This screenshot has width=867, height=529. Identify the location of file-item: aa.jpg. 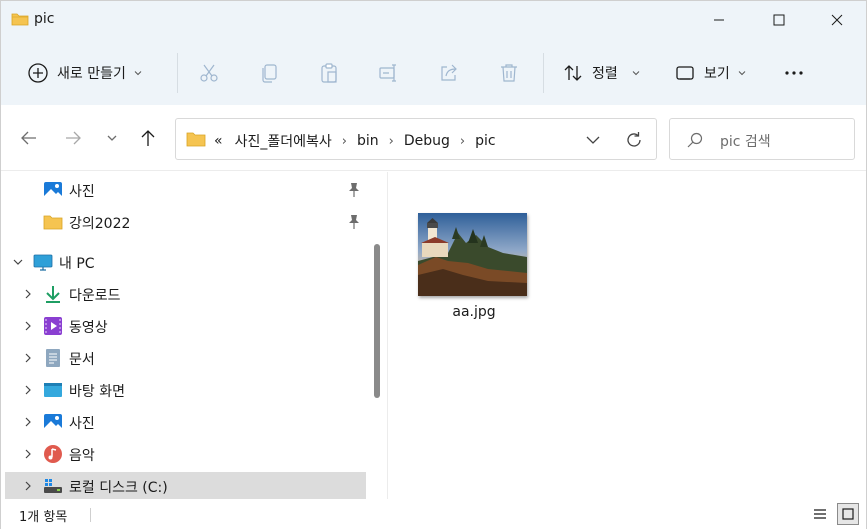
(475, 272).